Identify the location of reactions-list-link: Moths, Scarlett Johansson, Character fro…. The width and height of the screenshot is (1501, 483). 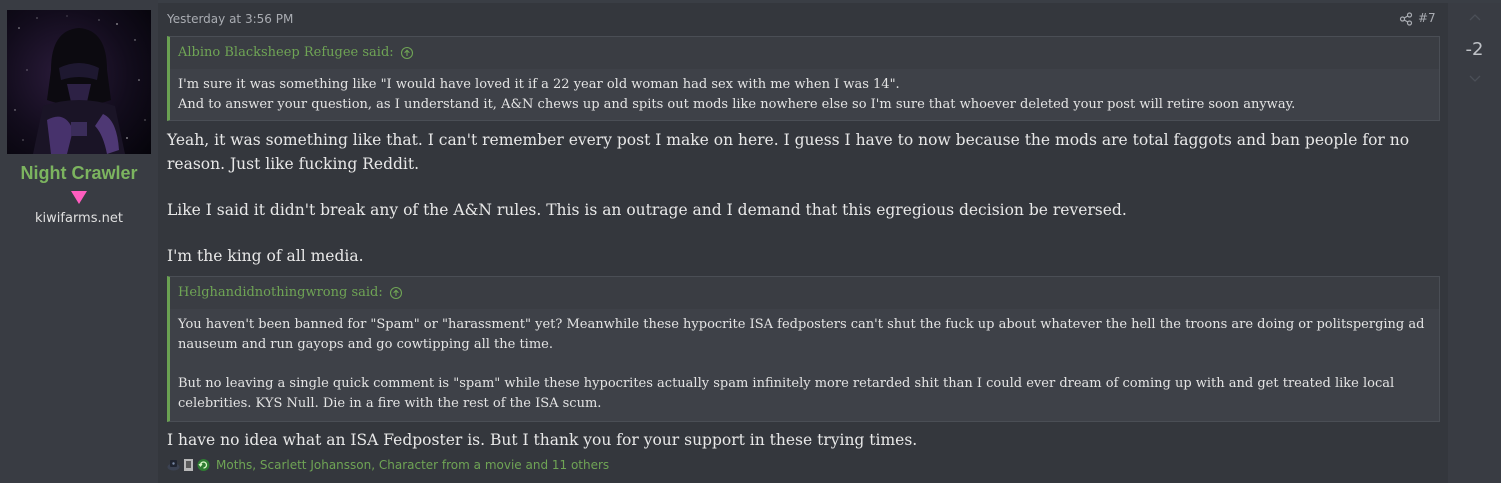
(412, 465).